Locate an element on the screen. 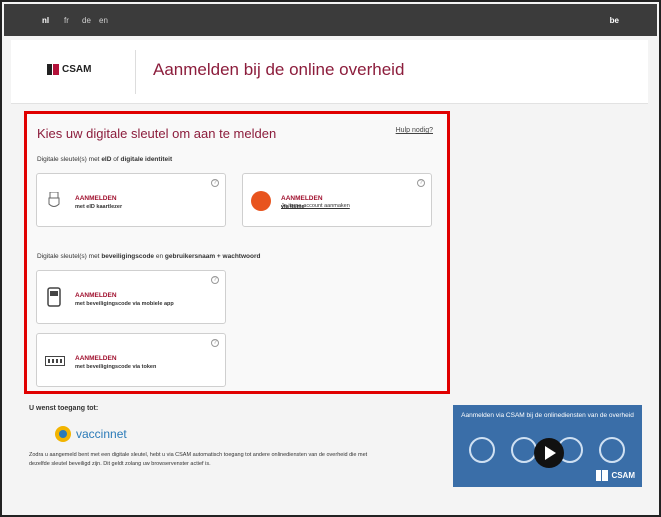 This screenshot has height=517, width=661. lang-nl: nl is located at coordinates (45, 20).